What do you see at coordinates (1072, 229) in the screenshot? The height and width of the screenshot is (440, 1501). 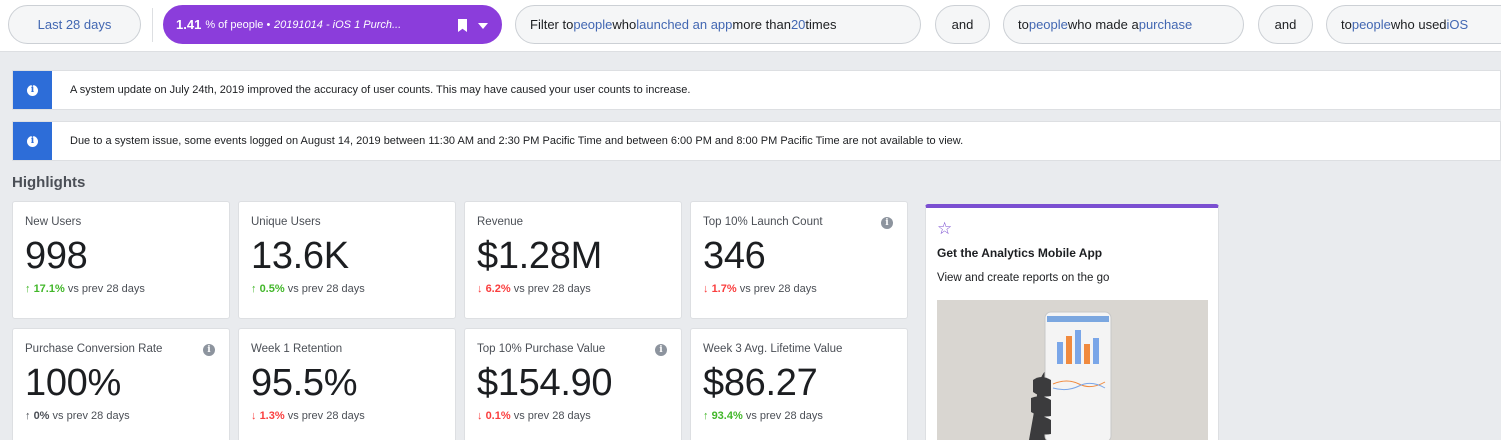 I see `star-icon: ☆` at bounding box center [1072, 229].